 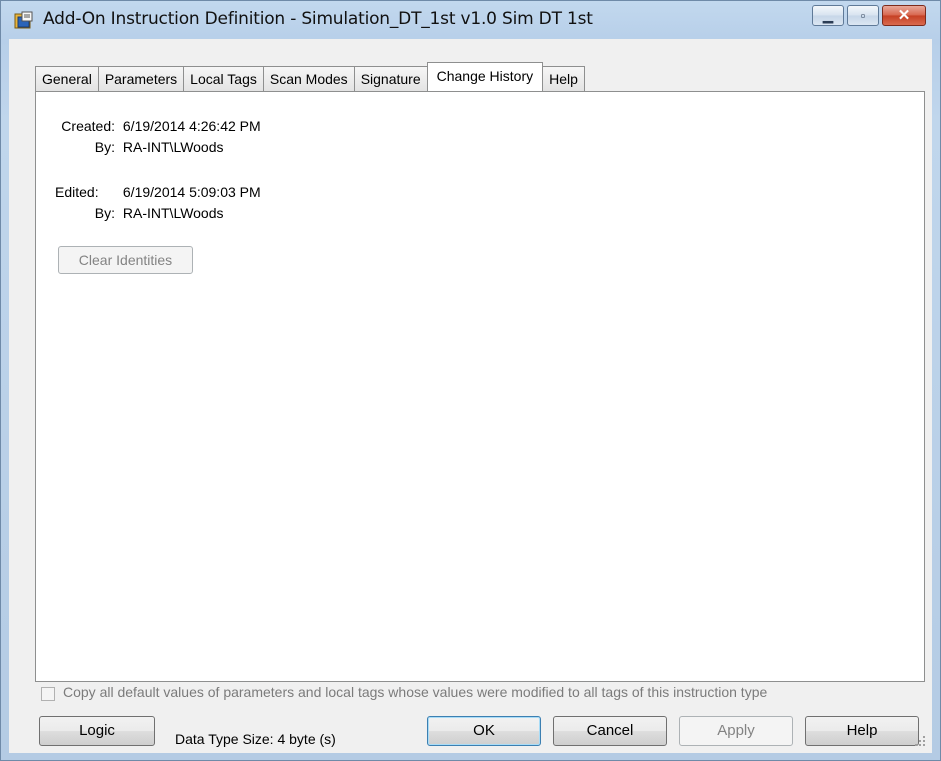 What do you see at coordinates (88, 126) in the screenshot?
I see `created-label: Created:` at bounding box center [88, 126].